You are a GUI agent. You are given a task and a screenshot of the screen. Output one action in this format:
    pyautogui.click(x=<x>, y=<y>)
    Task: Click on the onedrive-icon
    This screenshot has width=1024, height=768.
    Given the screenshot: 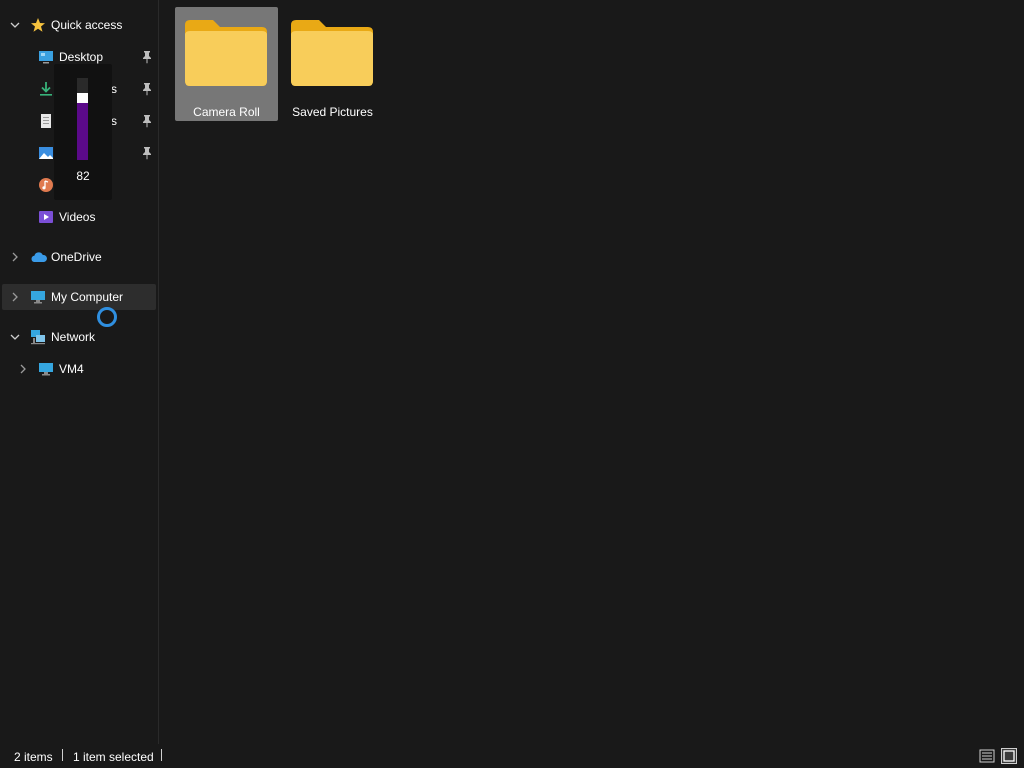 What is the action you would take?
    pyautogui.click(x=38, y=257)
    